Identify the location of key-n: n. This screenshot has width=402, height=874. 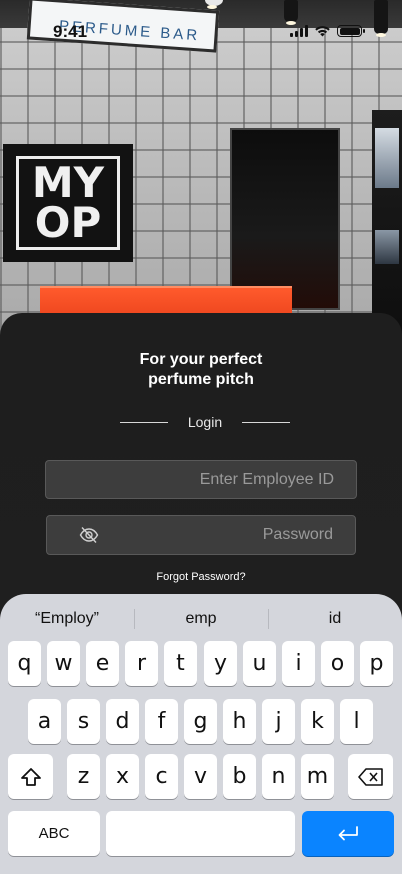
(278, 776).